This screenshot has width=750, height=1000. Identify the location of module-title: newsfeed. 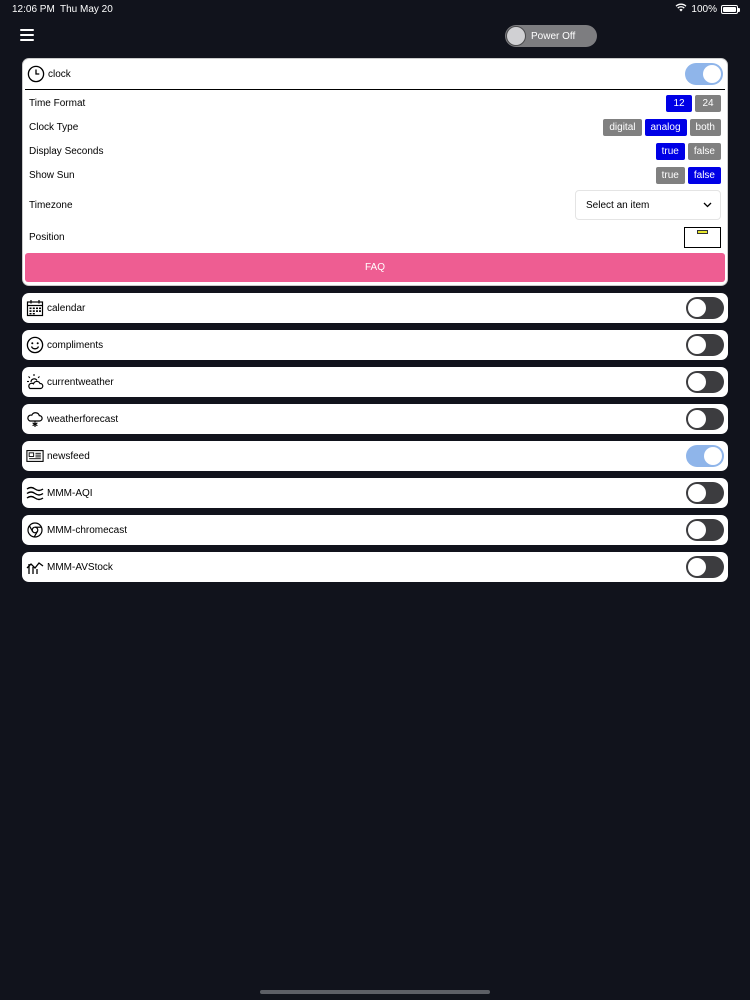
(68, 456).